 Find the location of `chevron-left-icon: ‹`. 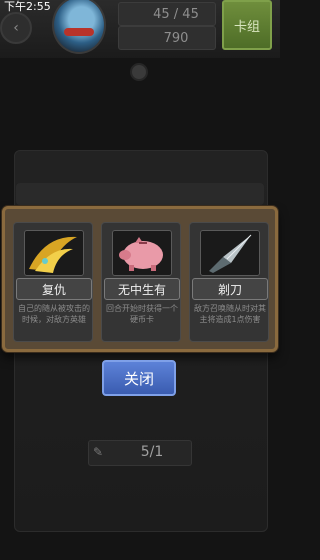

chevron-left-icon: ‹ is located at coordinates (16, 28).